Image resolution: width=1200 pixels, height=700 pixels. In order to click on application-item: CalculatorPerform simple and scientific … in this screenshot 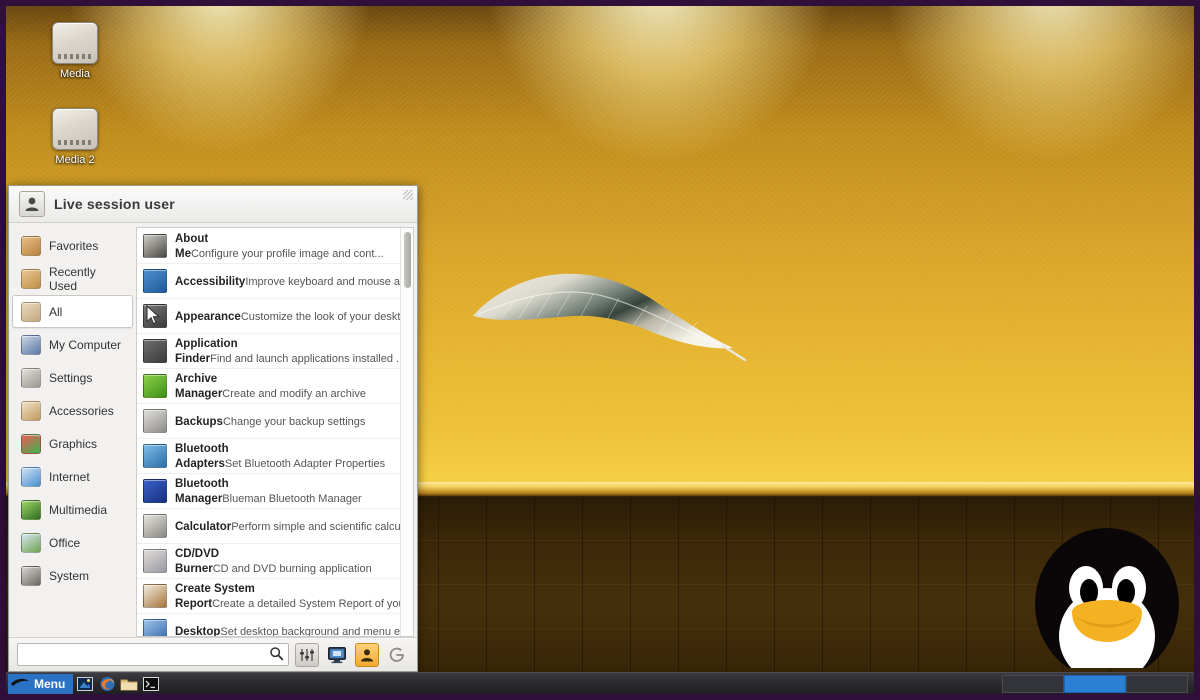, I will do `click(268, 526)`.